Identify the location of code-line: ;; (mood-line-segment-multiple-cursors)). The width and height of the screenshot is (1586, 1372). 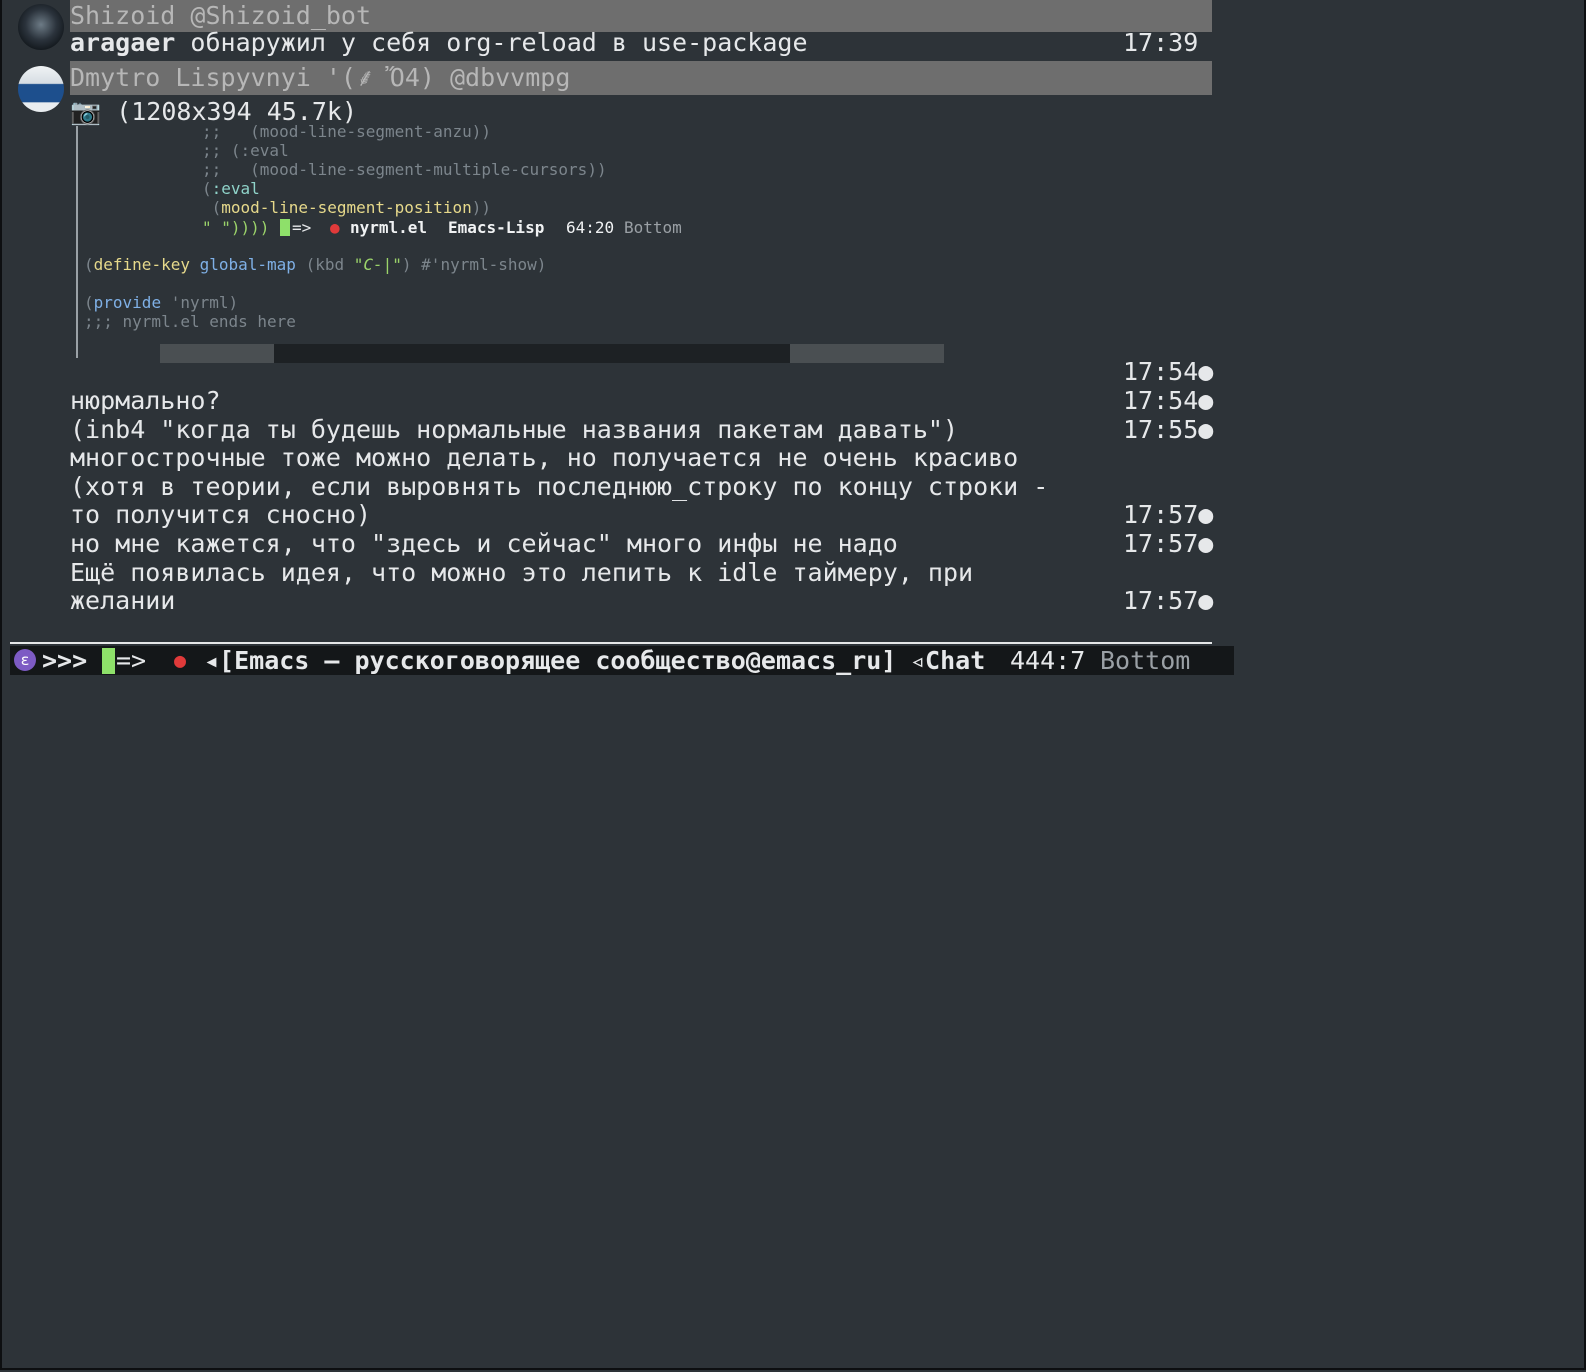
(404, 169).